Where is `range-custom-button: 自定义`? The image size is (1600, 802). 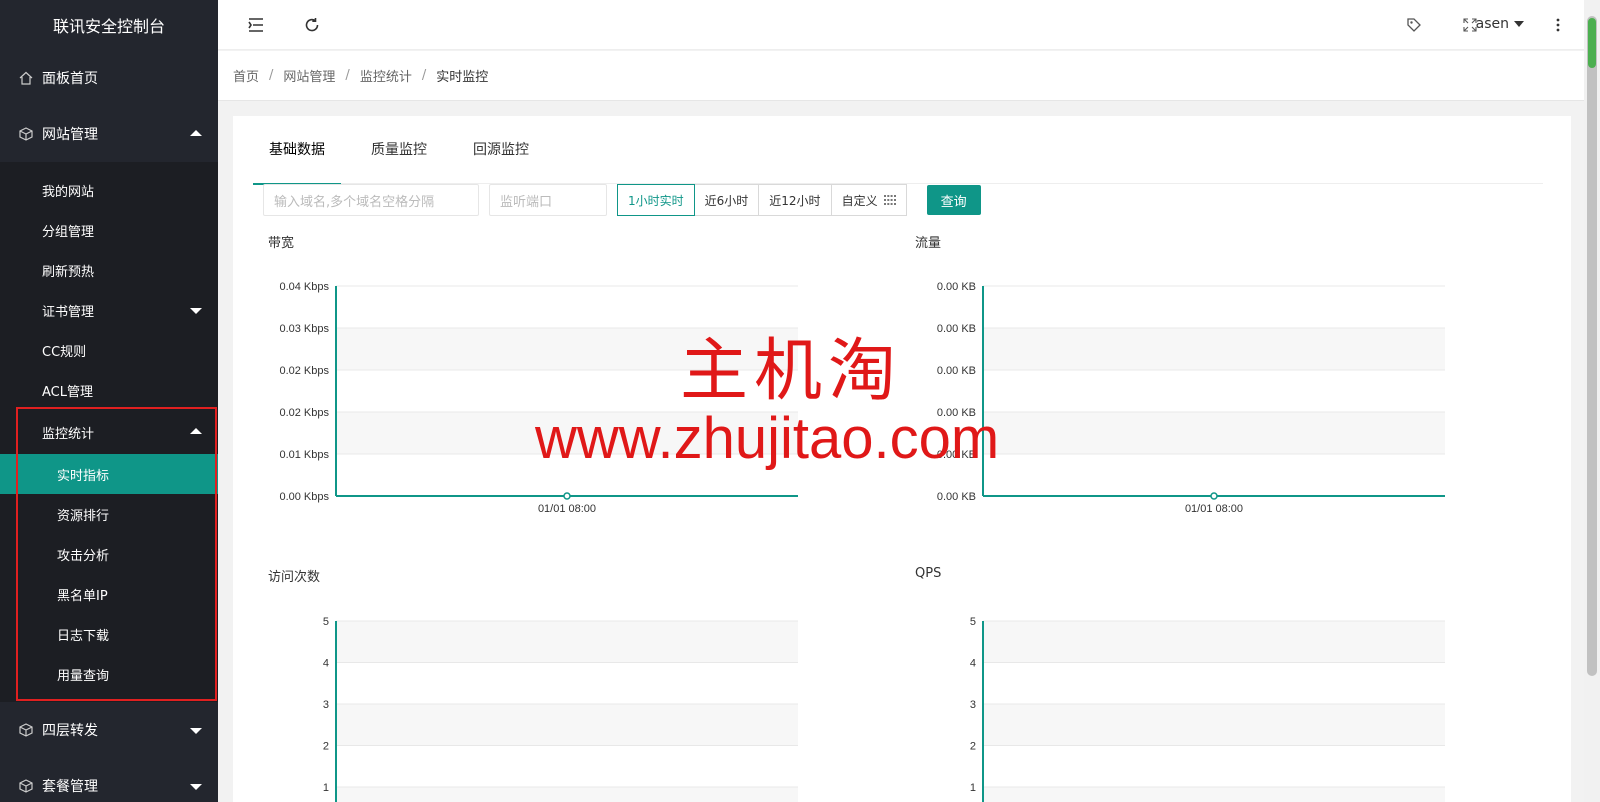 range-custom-button: 自定义 is located at coordinates (869, 200).